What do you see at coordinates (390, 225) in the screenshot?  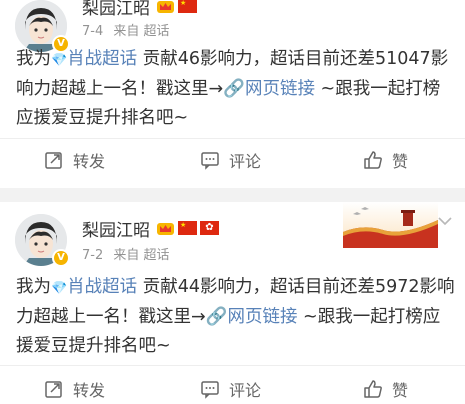 I see `great-wall-decoration` at bounding box center [390, 225].